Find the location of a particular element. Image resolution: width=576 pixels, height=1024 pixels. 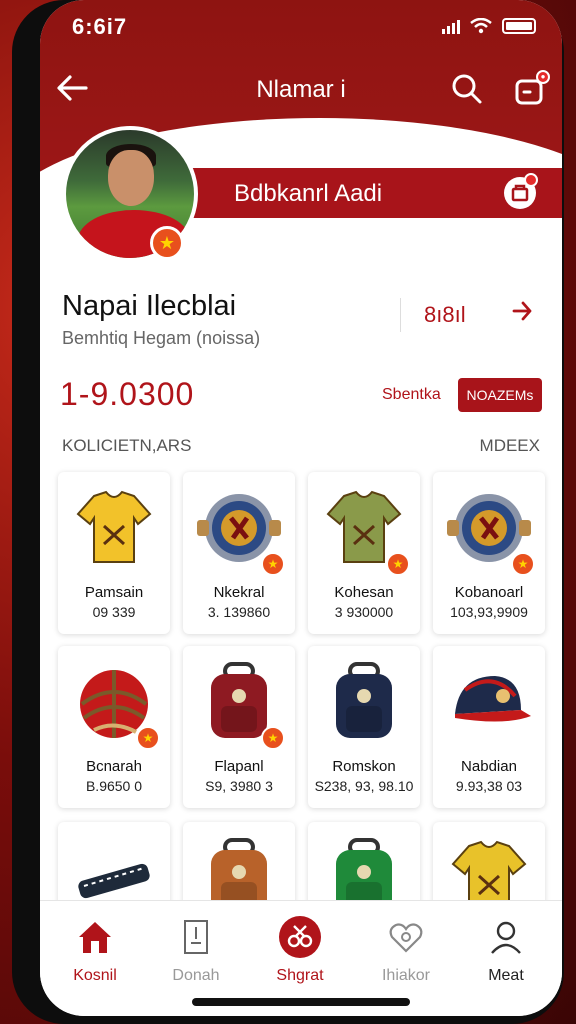

product-name: Flapanl is located at coordinates (239, 766).